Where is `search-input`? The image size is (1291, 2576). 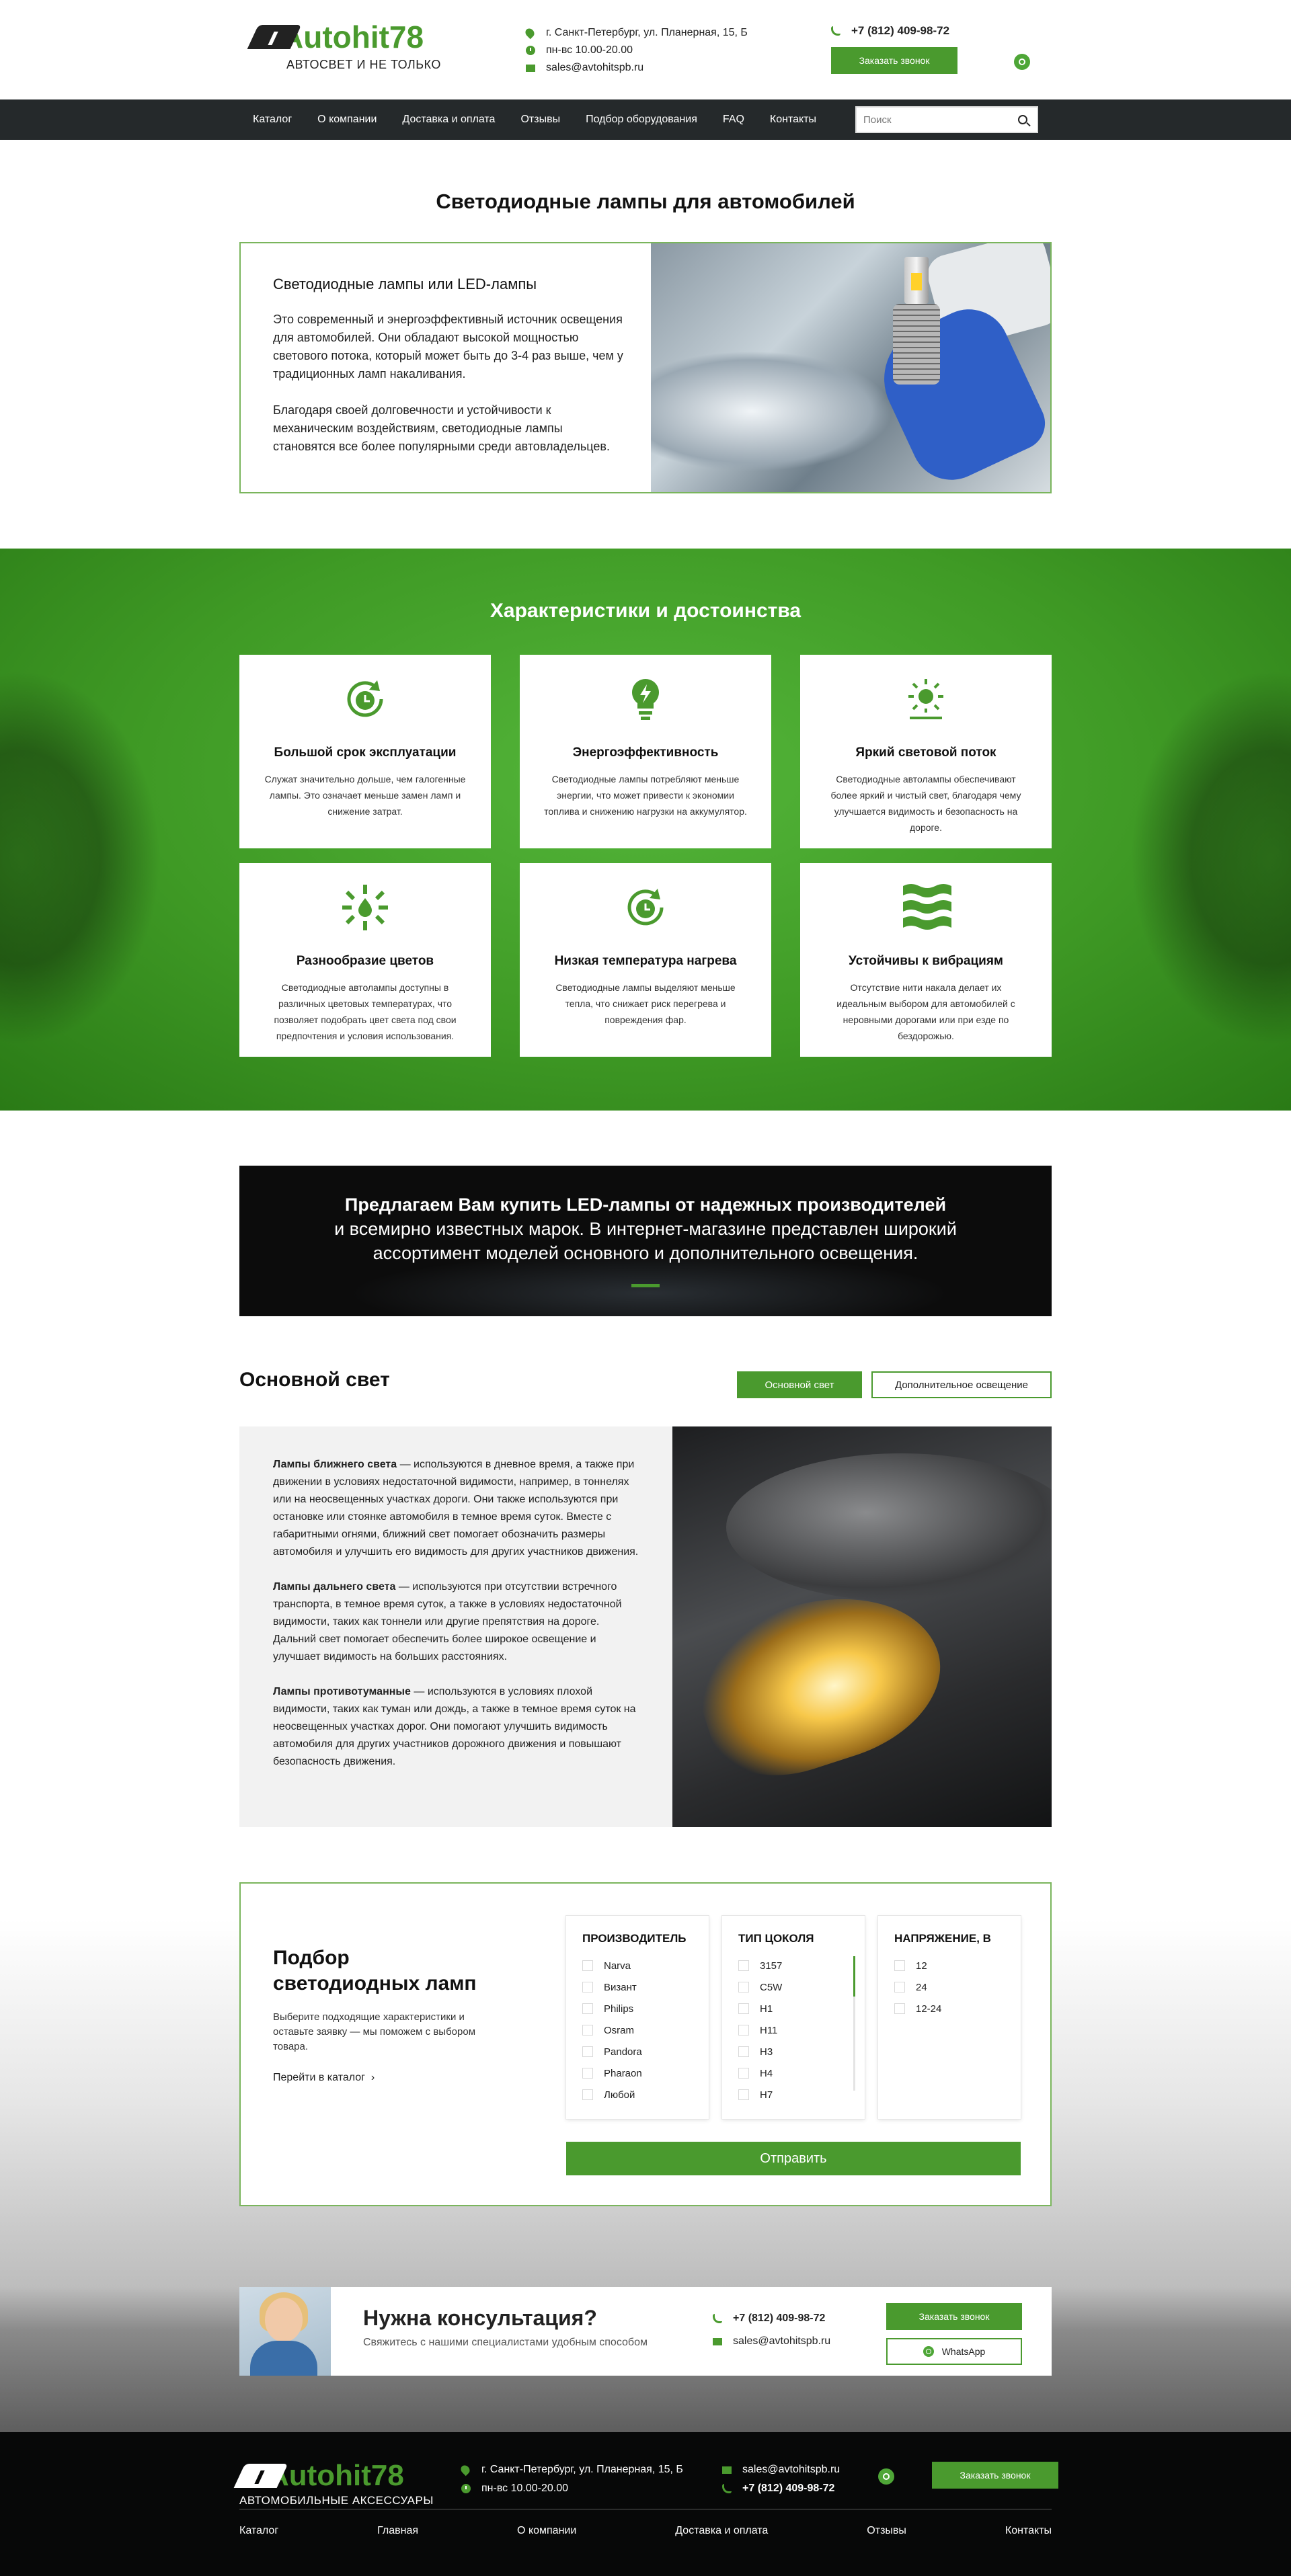
search-input is located at coordinates (937, 120).